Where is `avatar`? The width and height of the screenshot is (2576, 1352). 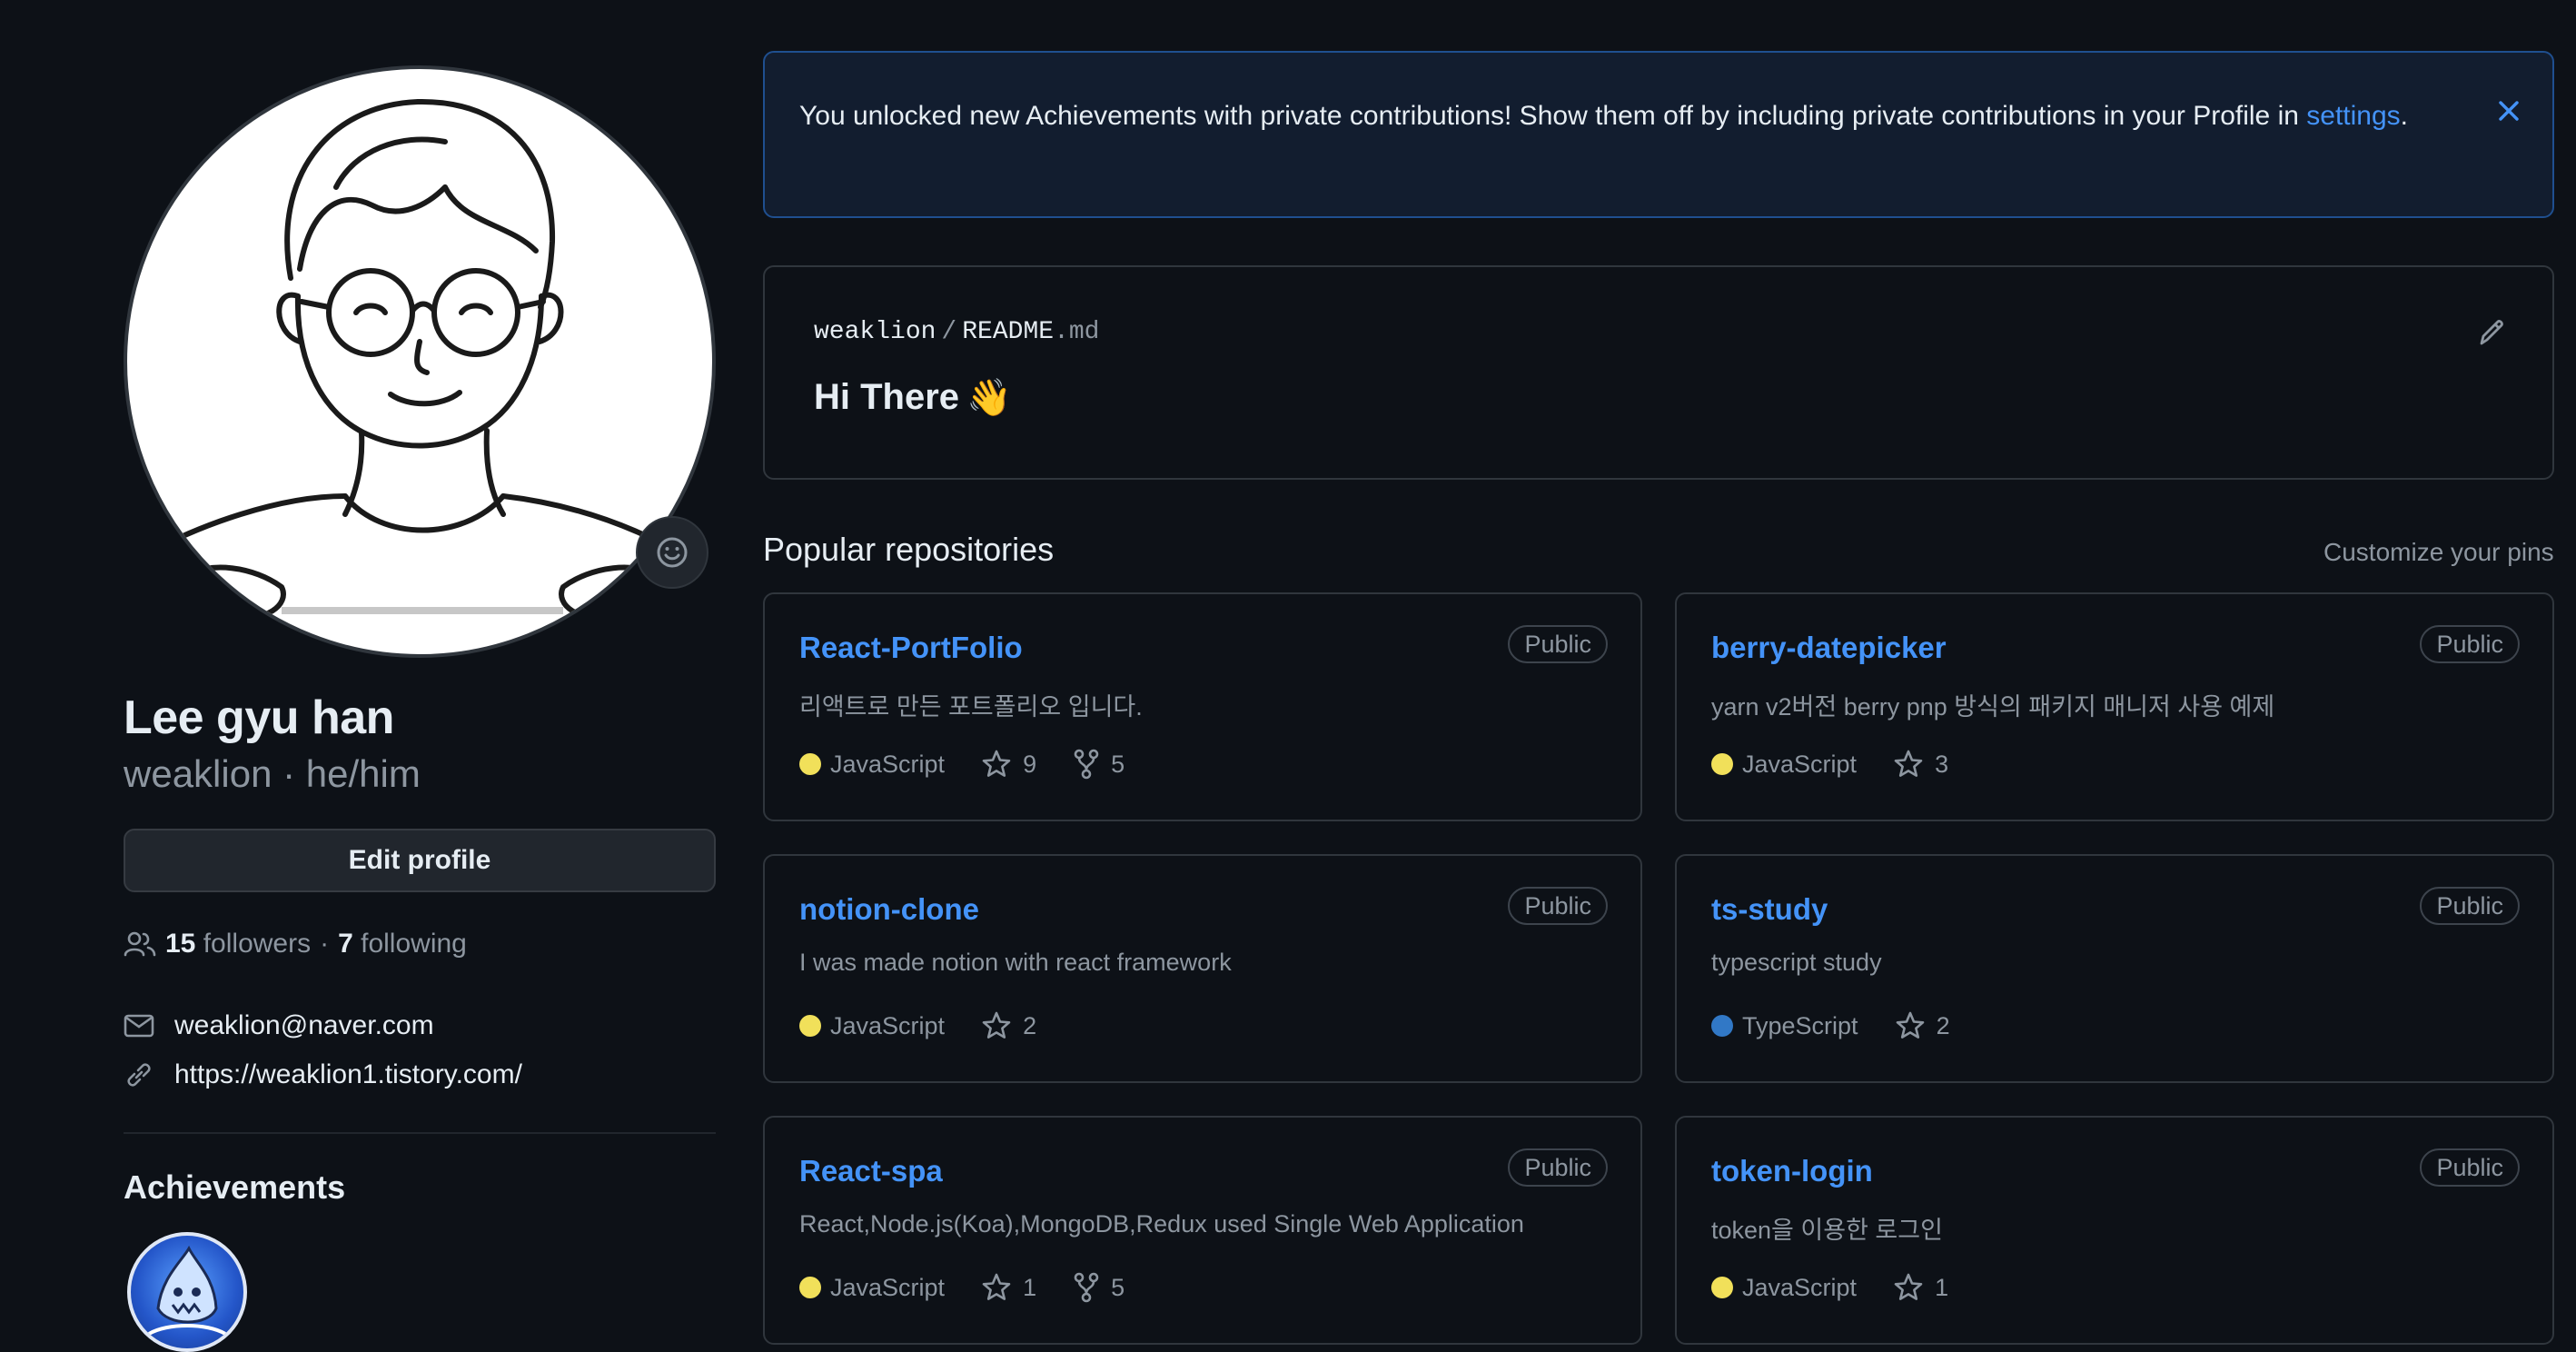
avatar is located at coordinates (420, 361).